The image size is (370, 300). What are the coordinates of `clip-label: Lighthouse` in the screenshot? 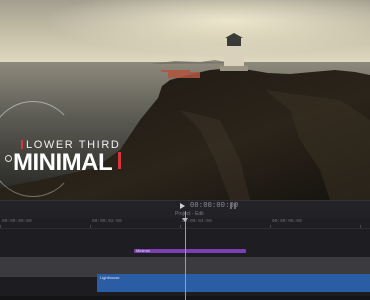 It's located at (110, 277).